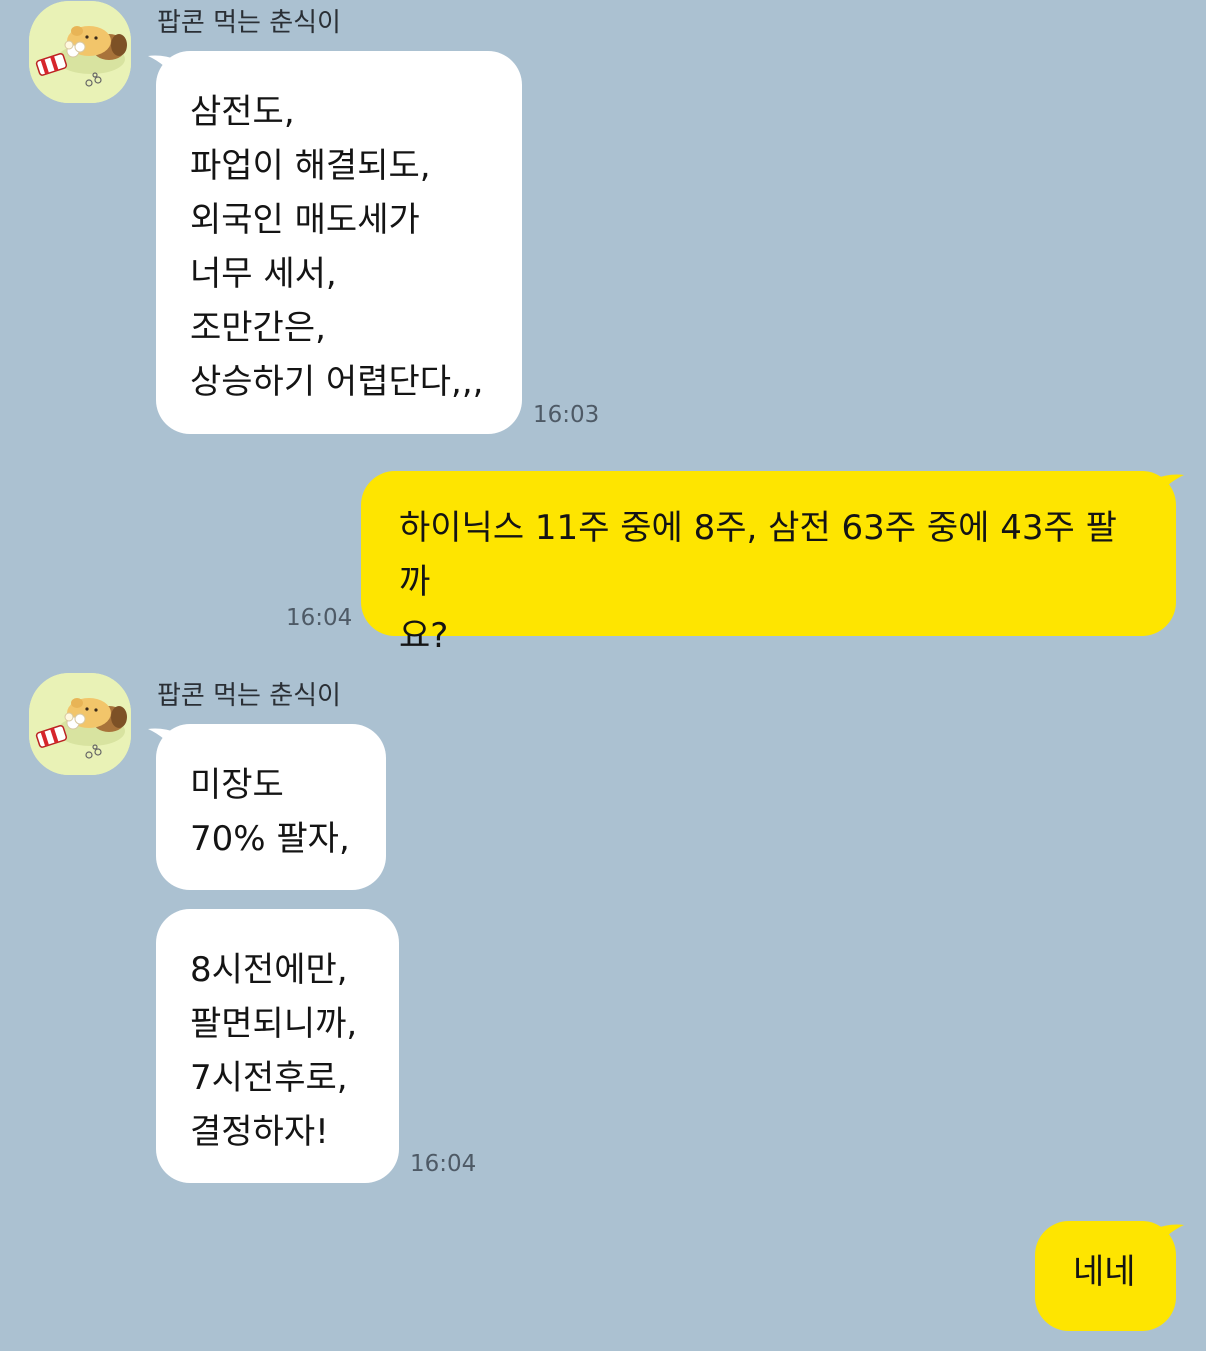 The width and height of the screenshot is (1206, 1351). What do you see at coordinates (277, 1046) in the screenshot?
I see `message-bubble: 8시전에만, 팔면되니까, 7시전후로, 결정하자!` at bounding box center [277, 1046].